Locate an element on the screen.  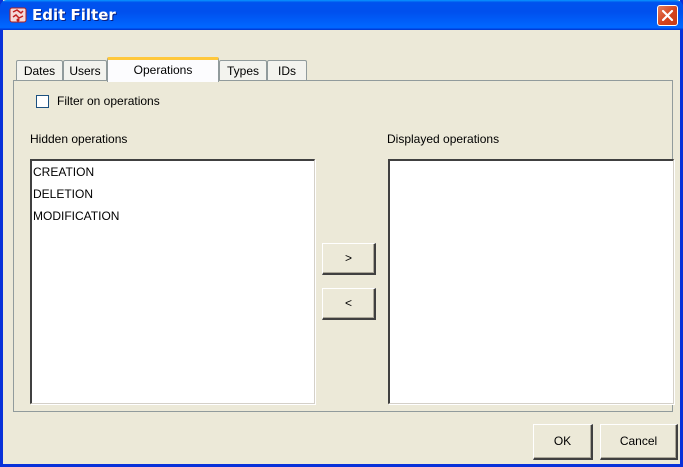
list-item: DELETION is located at coordinates (173, 194).